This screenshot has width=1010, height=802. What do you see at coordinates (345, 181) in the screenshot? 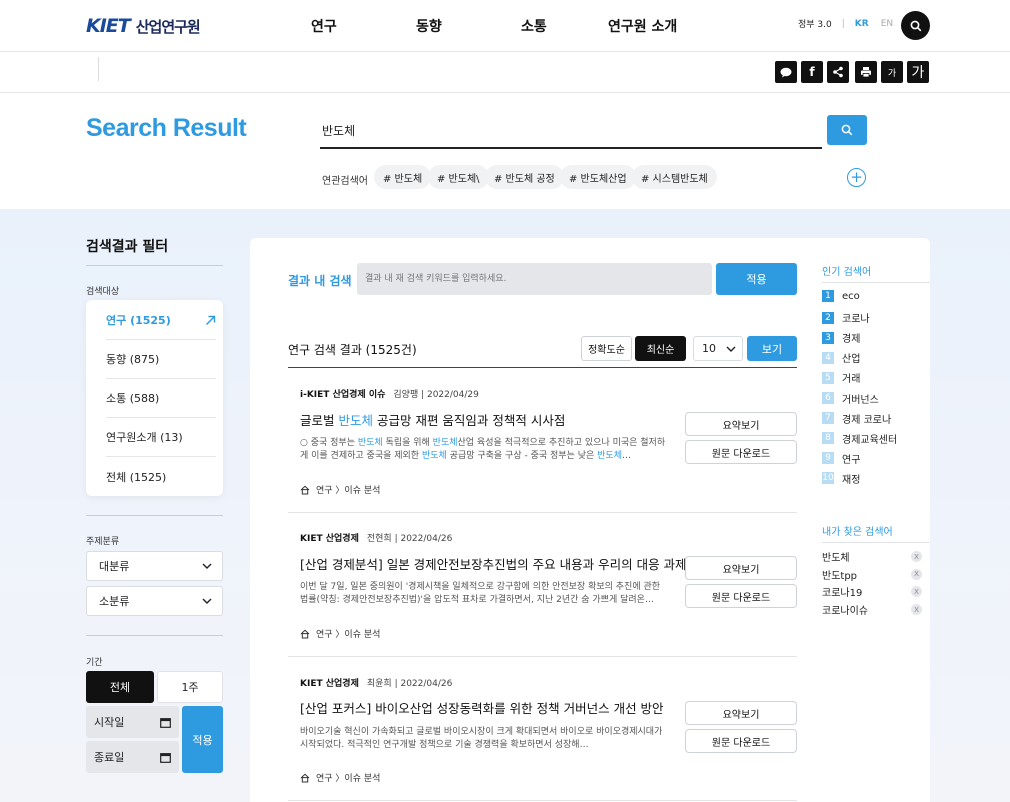
I see `related-keywords-label: 연관검색어` at bounding box center [345, 181].